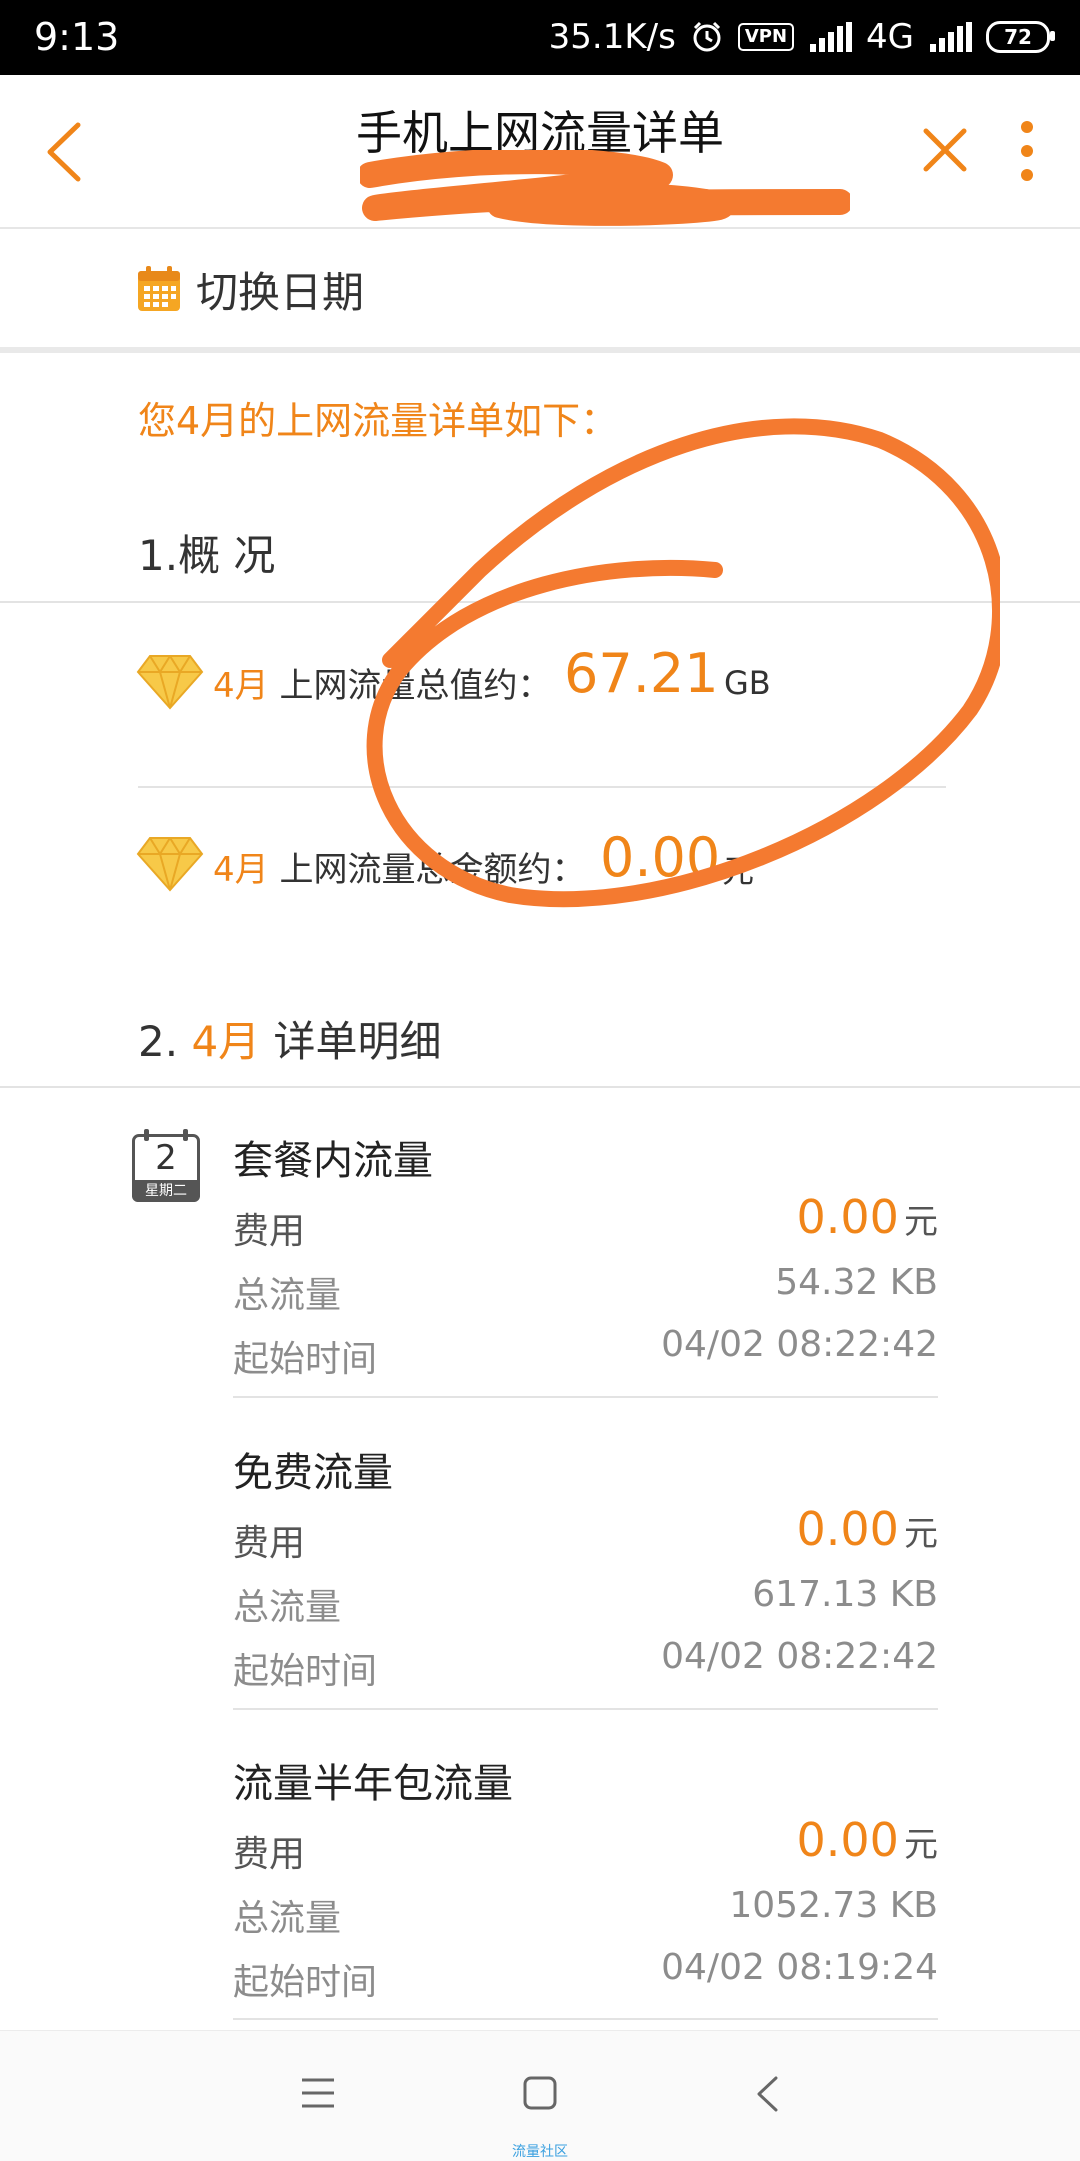 The image size is (1080, 2161). What do you see at coordinates (207, 555) in the screenshot?
I see `overview-heading: 1.概 况` at bounding box center [207, 555].